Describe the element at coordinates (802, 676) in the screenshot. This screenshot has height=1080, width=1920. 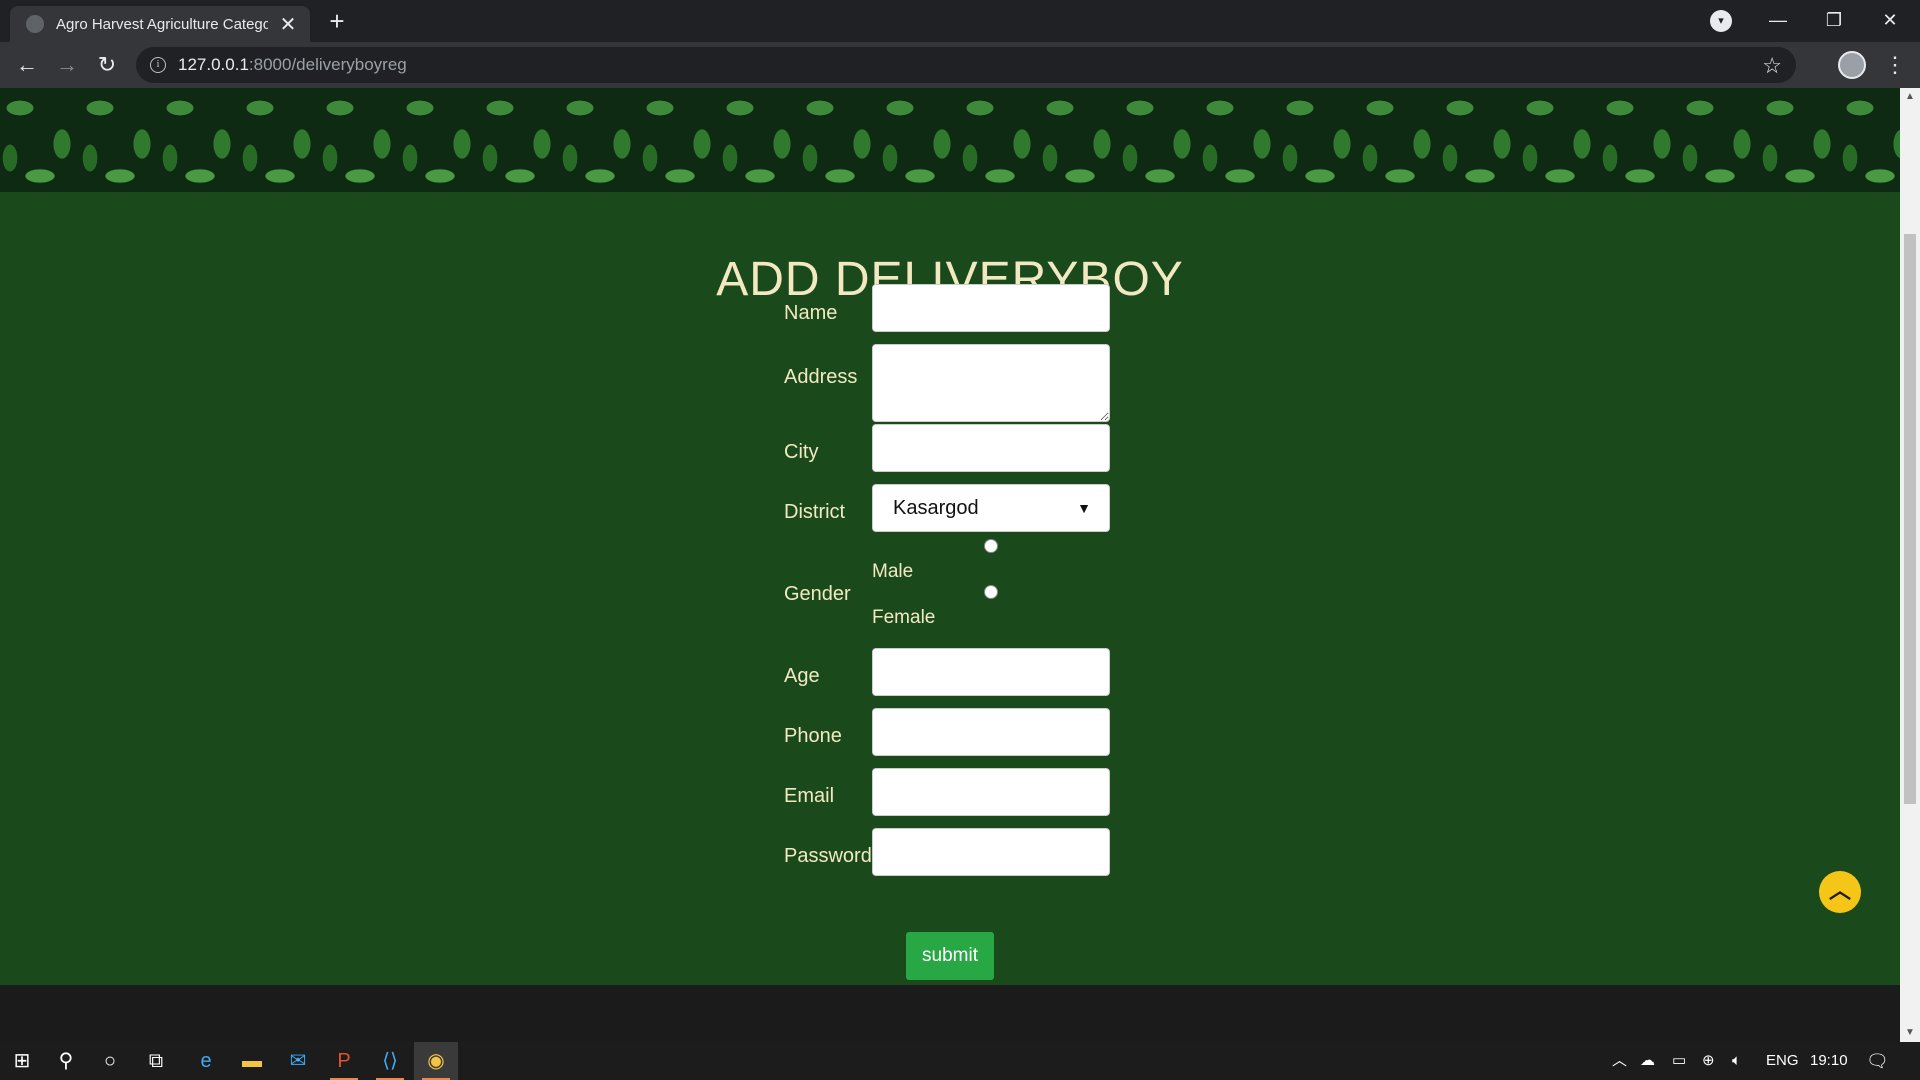
I see `age-label: Age` at that location.